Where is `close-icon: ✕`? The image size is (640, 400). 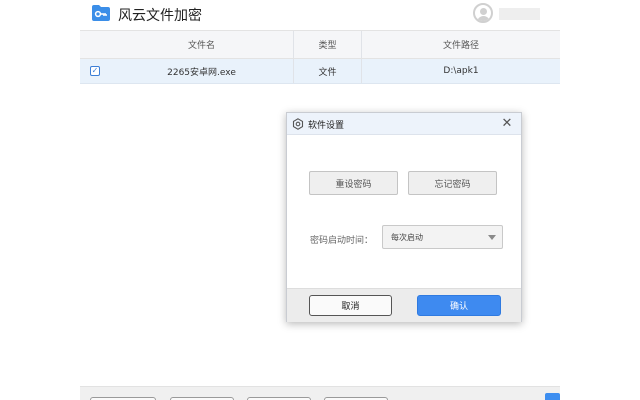
close-icon: ✕ is located at coordinates (507, 124).